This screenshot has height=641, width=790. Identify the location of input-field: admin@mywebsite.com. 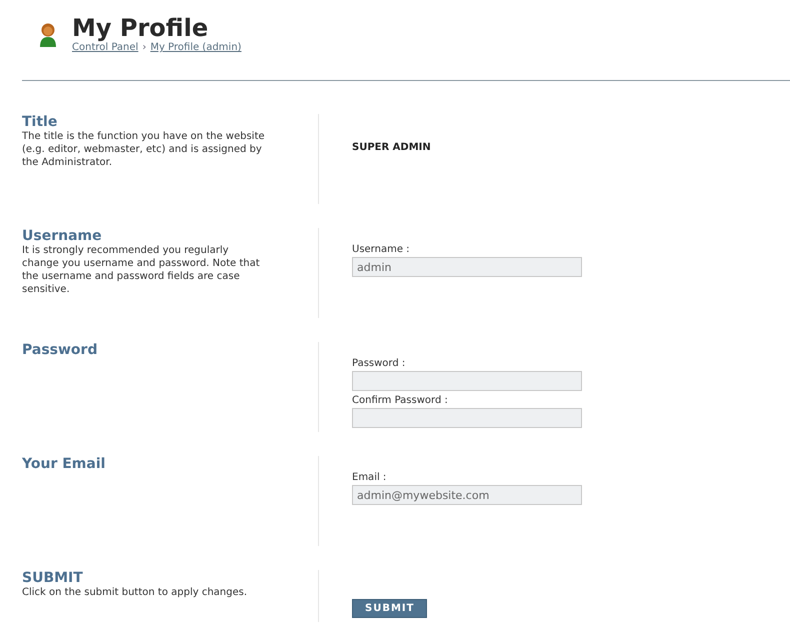
(467, 495).